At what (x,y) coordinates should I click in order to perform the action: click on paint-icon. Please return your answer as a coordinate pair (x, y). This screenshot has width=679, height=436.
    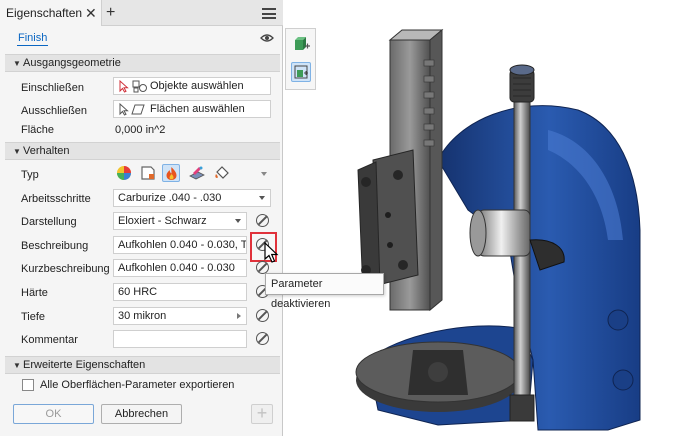
    Looking at the image, I should click on (148, 173).